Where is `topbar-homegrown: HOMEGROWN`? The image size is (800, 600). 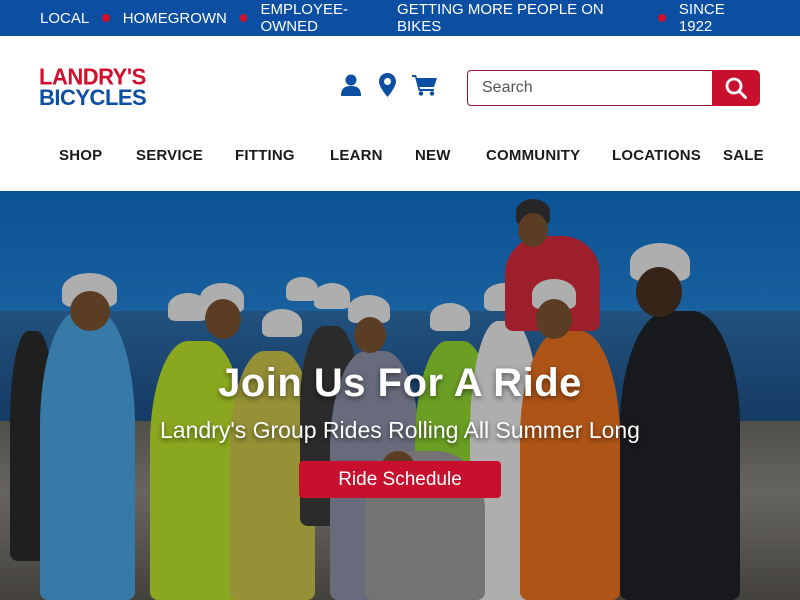 topbar-homegrown: HOMEGROWN is located at coordinates (174, 18).